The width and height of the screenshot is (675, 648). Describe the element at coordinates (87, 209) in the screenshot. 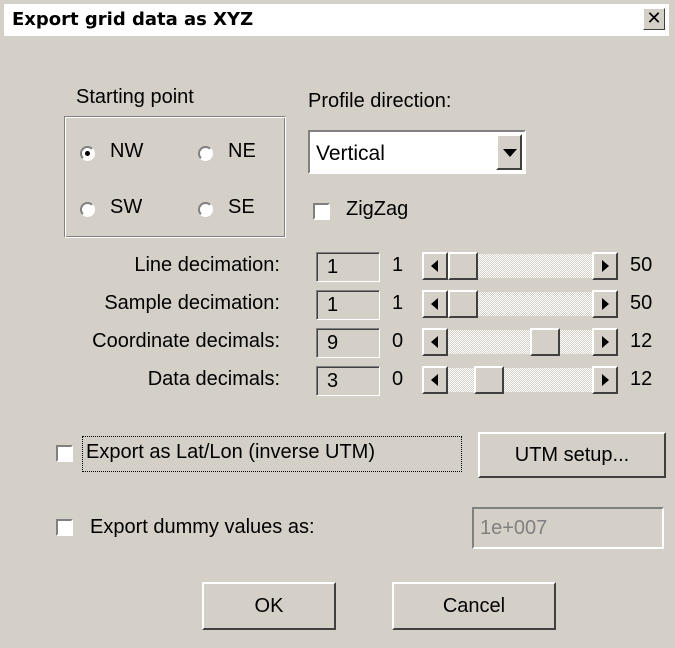

I see `radio-sw-button` at that location.